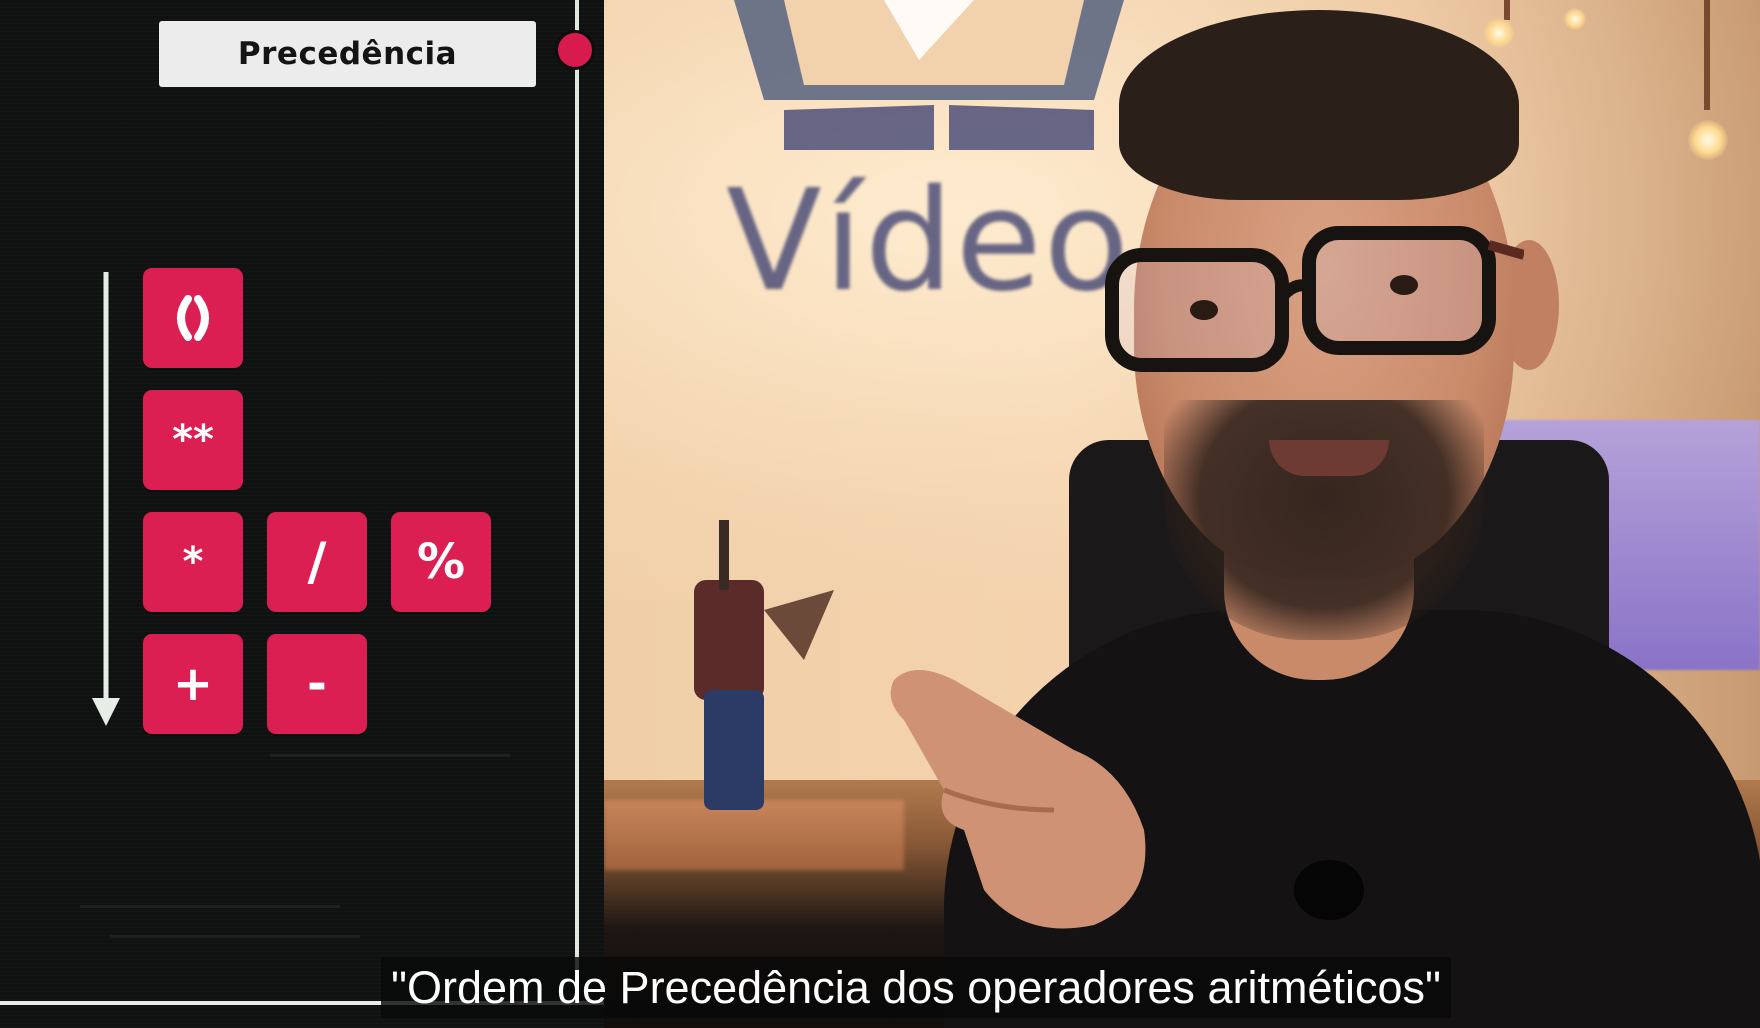 The image size is (1760, 1028). What do you see at coordinates (193, 440) in the screenshot?
I see `operator-tile-exponent: **` at bounding box center [193, 440].